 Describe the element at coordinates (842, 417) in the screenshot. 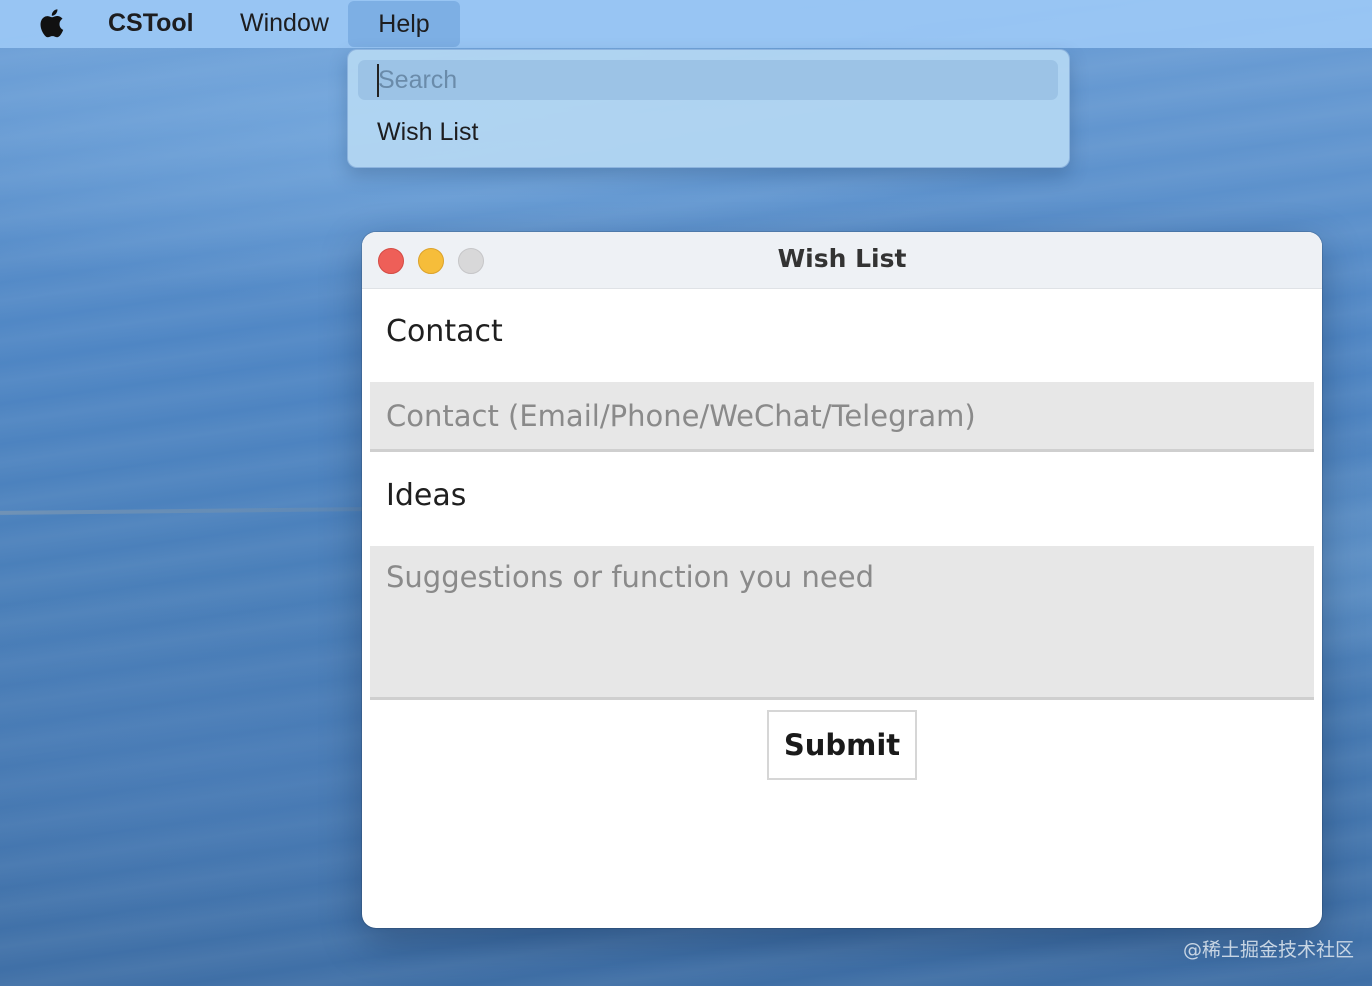

I see `contact-input` at that location.